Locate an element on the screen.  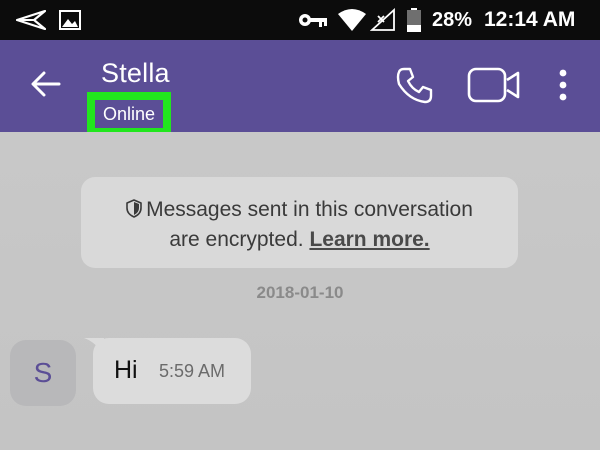
date-separator: 2018-01-10 is located at coordinates (300, 292).